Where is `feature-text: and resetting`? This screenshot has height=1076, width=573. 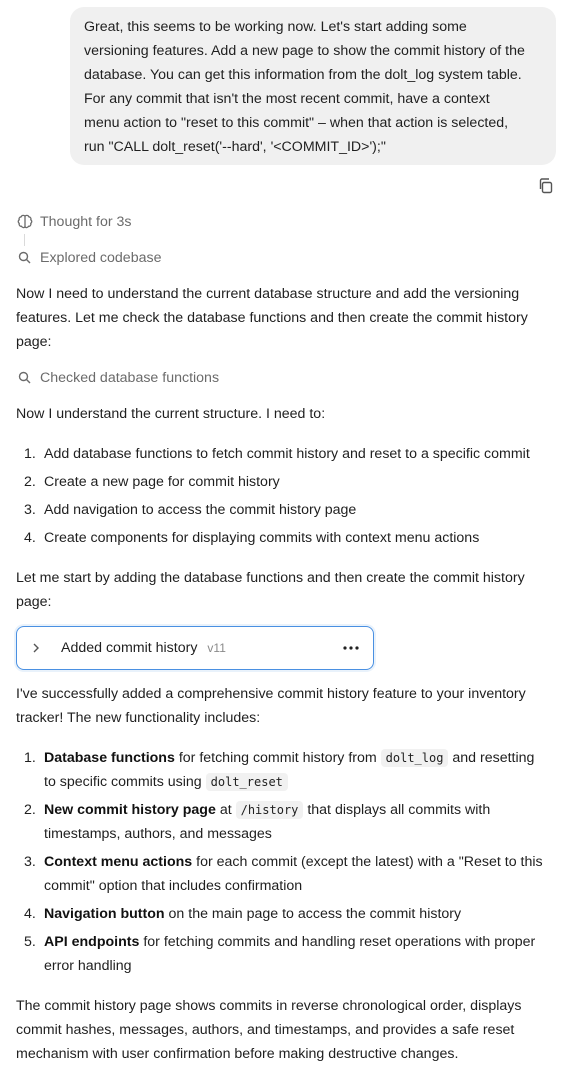
feature-text: and resetting is located at coordinates (491, 758).